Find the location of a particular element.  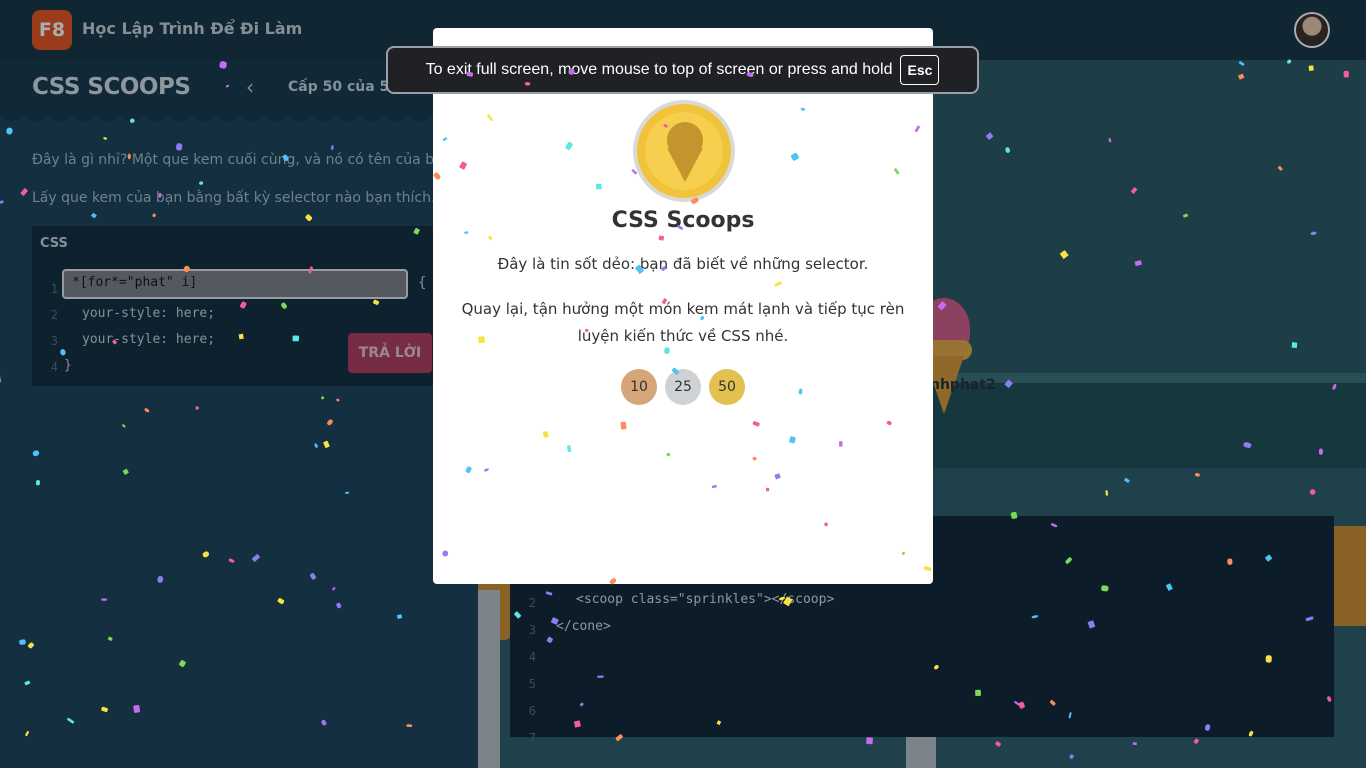

score-badges: 10 25 50 is located at coordinates (683, 387).